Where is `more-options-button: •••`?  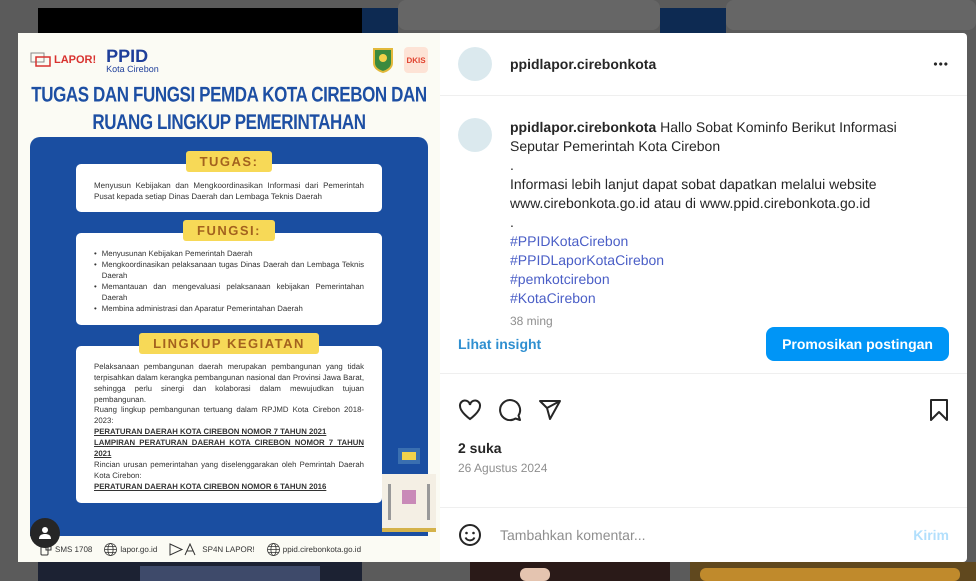 more-options-button: ••• is located at coordinates (941, 64).